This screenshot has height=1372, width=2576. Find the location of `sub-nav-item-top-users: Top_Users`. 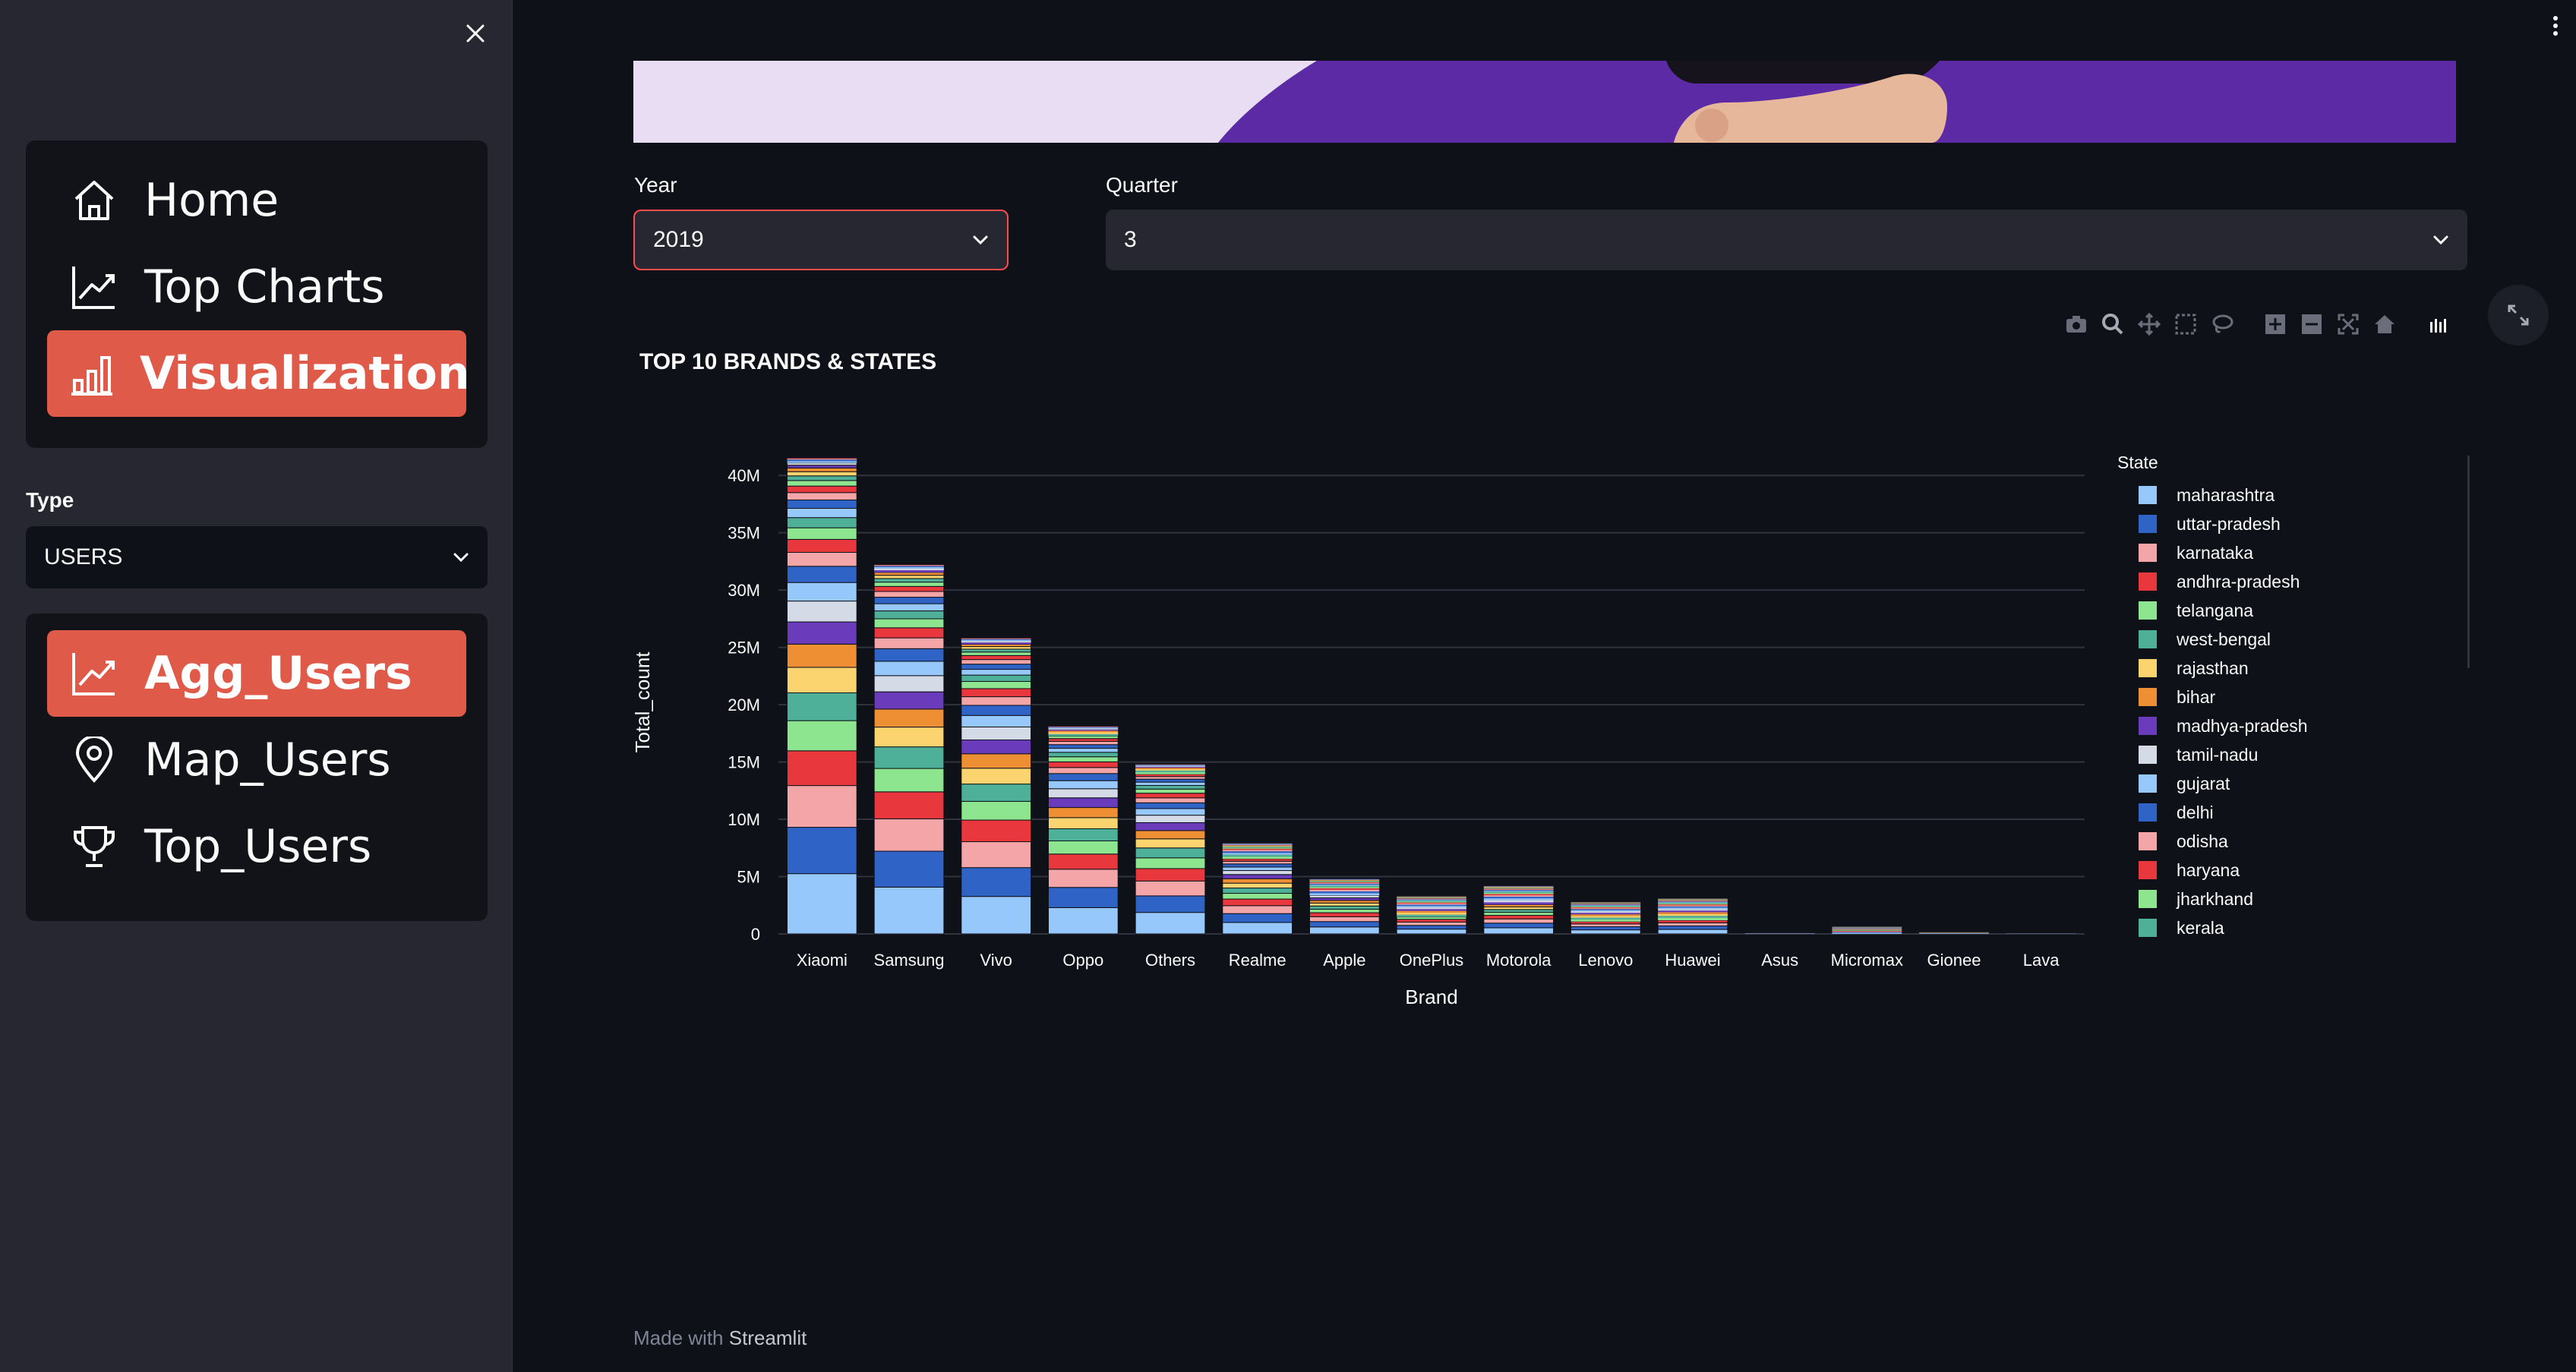

sub-nav-item-top-users: Top_Users is located at coordinates (256, 846).